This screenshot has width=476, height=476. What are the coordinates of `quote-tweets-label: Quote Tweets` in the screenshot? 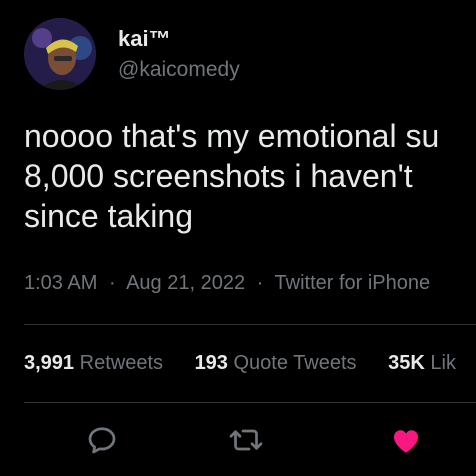 It's located at (295, 363).